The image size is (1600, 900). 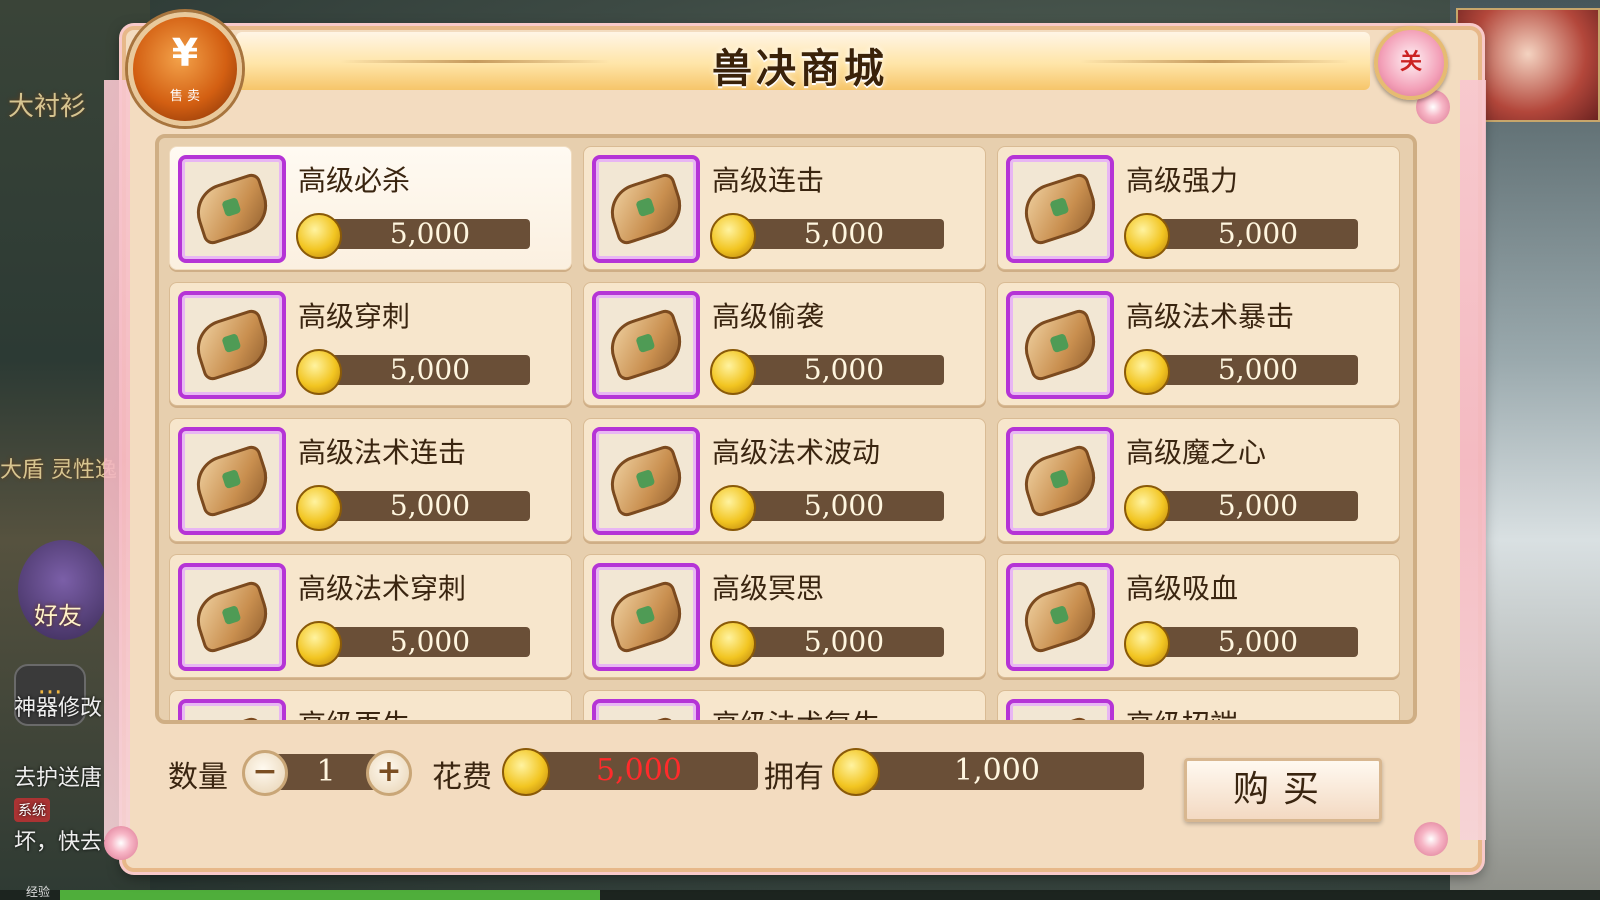 What do you see at coordinates (1198, 616) in the screenshot?
I see `shop-item-card: 高级吸血 5,000` at bounding box center [1198, 616].